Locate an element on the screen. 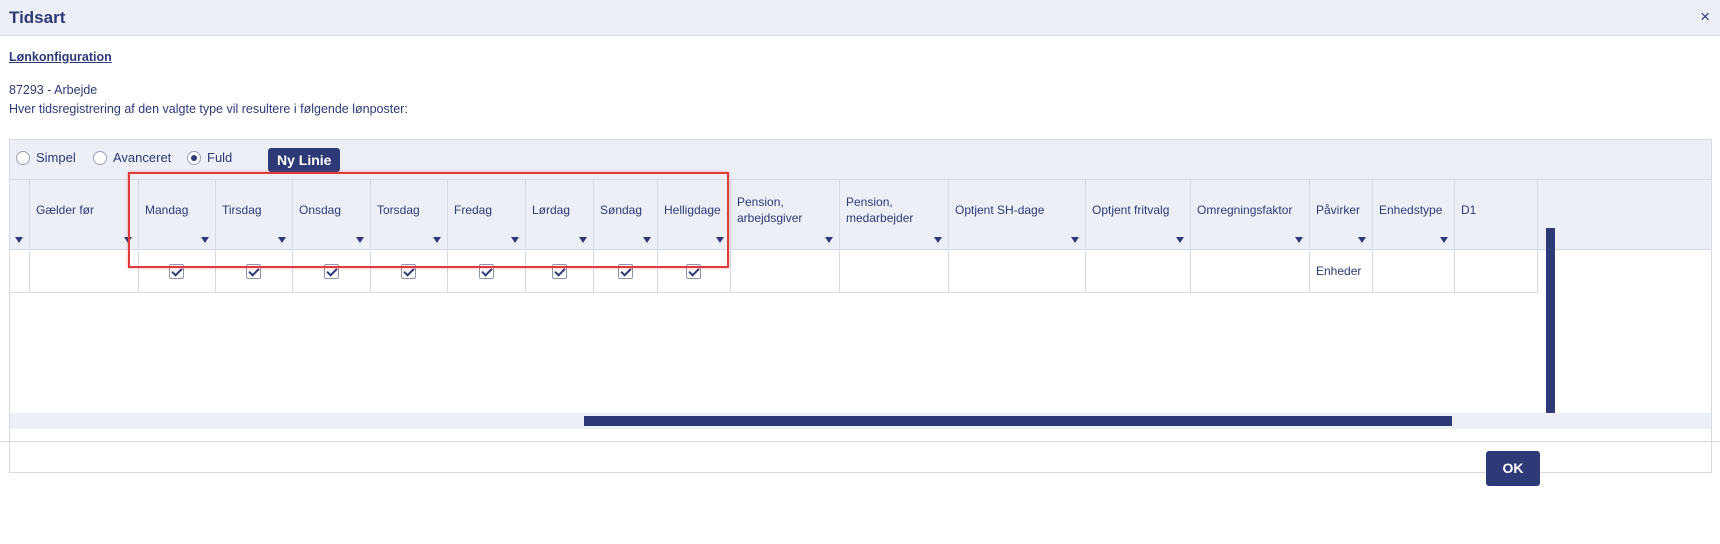 The width and height of the screenshot is (1720, 544). col-header-helligdage: Helligdage is located at coordinates (694, 215).